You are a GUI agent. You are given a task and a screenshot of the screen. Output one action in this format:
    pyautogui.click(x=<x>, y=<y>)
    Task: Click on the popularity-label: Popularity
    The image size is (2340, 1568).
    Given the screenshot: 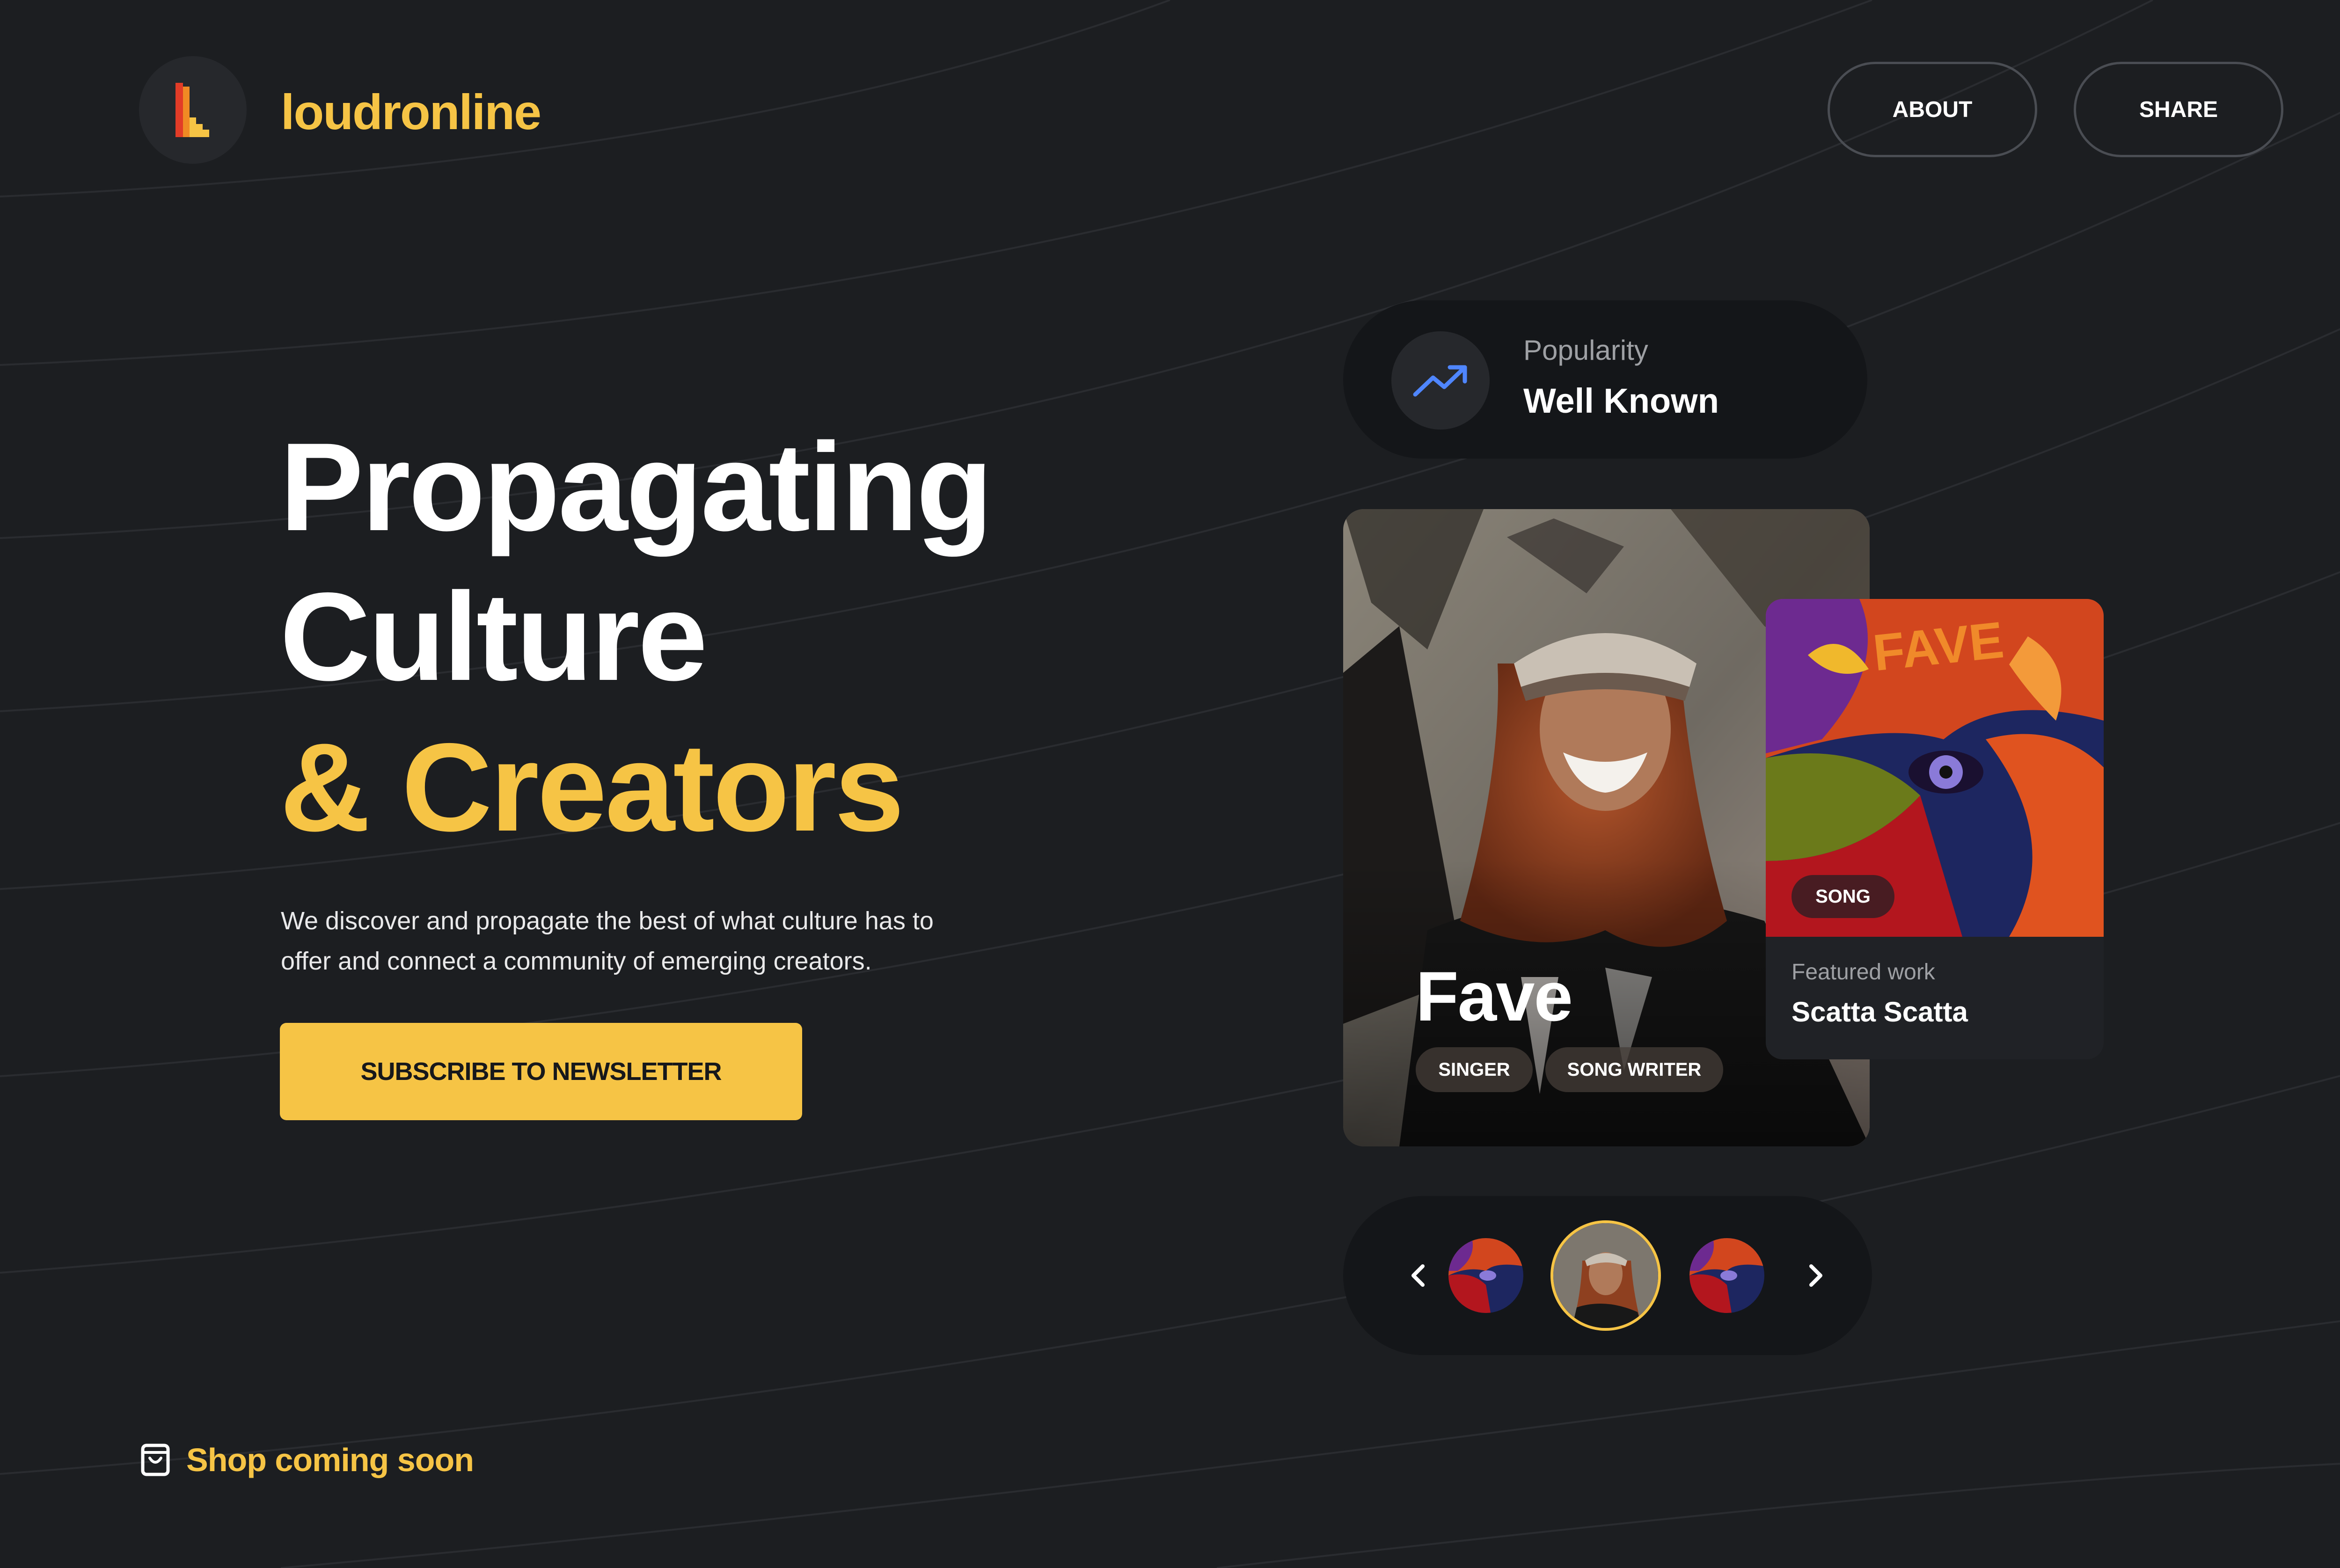 What is the action you would take?
    pyautogui.click(x=1585, y=350)
    